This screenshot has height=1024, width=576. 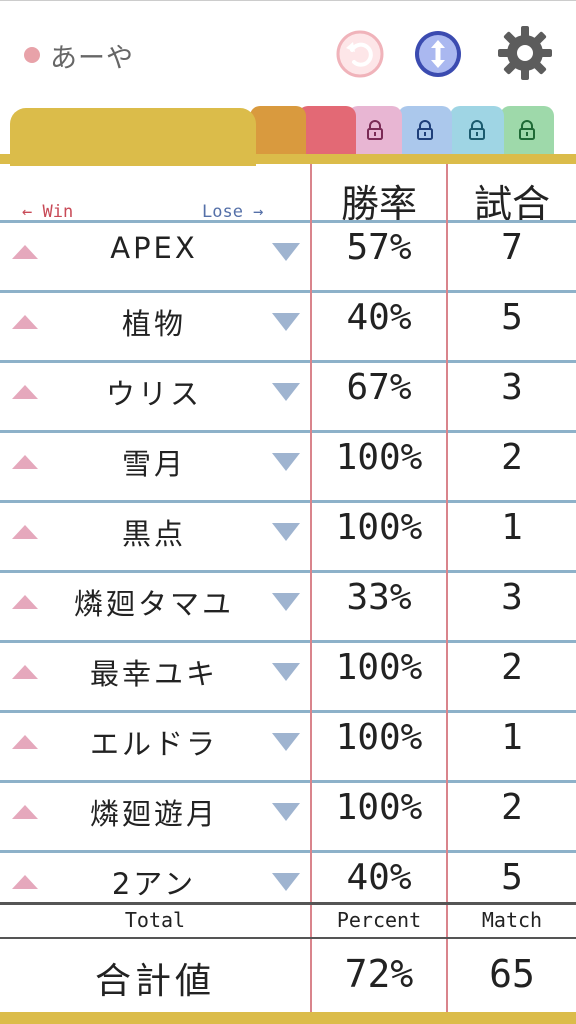 What do you see at coordinates (153, 814) in the screenshot?
I see `opponent-name: 燐廻遊月` at bounding box center [153, 814].